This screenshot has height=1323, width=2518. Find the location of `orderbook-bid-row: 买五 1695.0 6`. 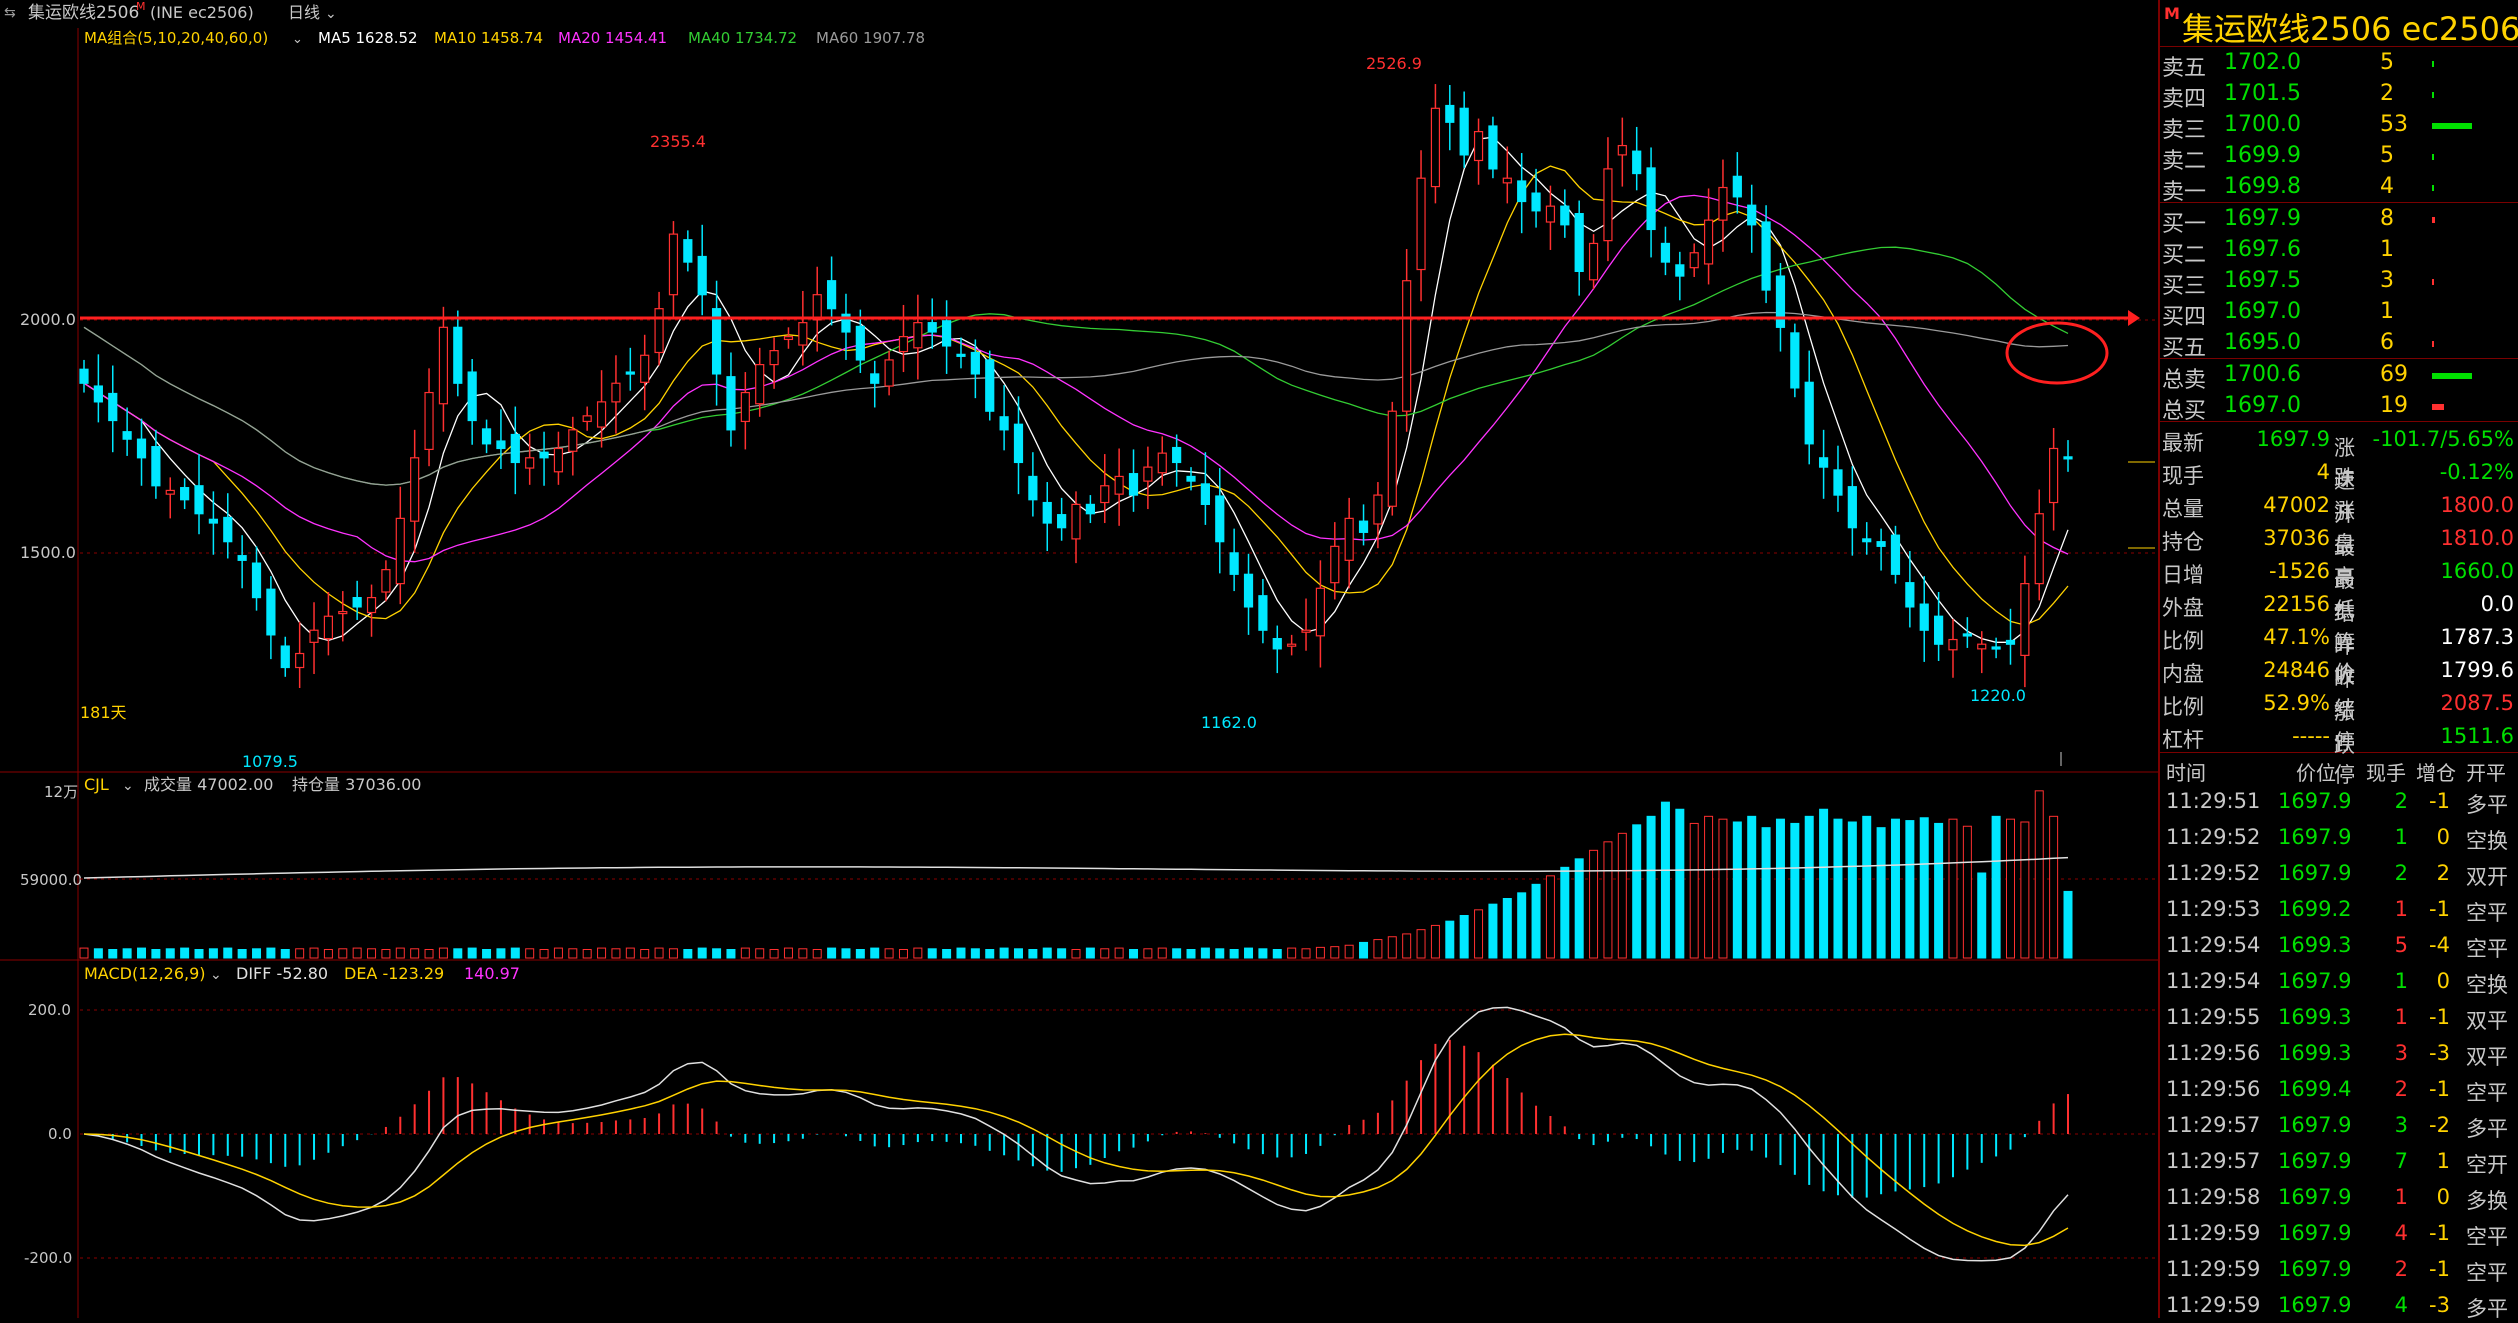

orderbook-bid-row: 买五 1695.0 6 is located at coordinates (2339, 344).